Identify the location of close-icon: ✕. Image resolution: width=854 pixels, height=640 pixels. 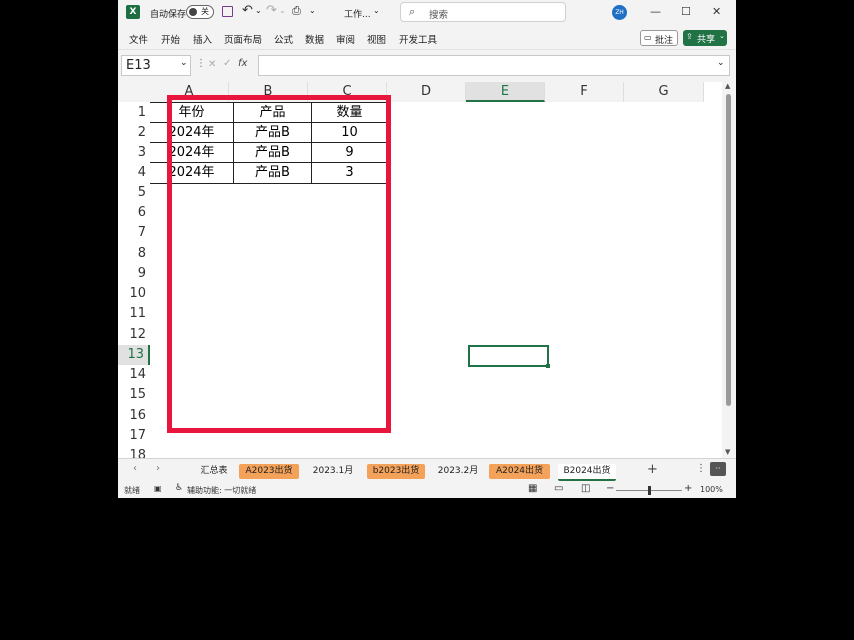
(716, 11).